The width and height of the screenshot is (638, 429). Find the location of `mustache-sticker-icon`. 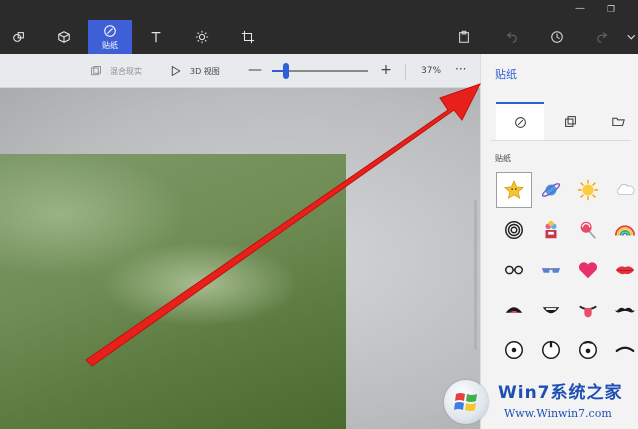

mustache-sticker-icon is located at coordinates (625, 310).